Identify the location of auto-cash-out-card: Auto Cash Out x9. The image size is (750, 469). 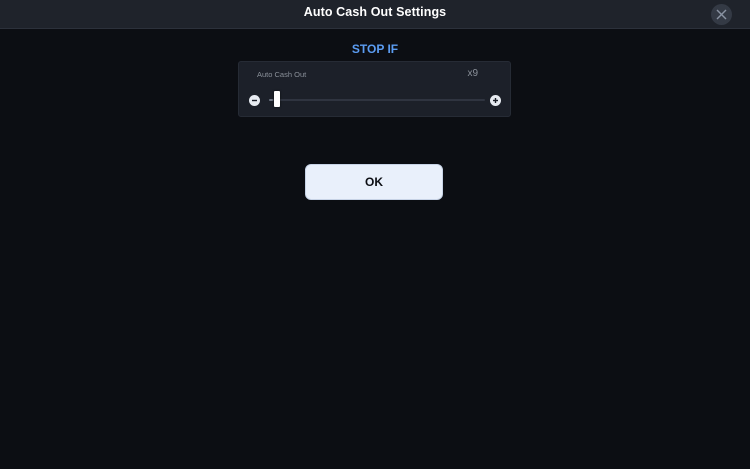
(374, 89).